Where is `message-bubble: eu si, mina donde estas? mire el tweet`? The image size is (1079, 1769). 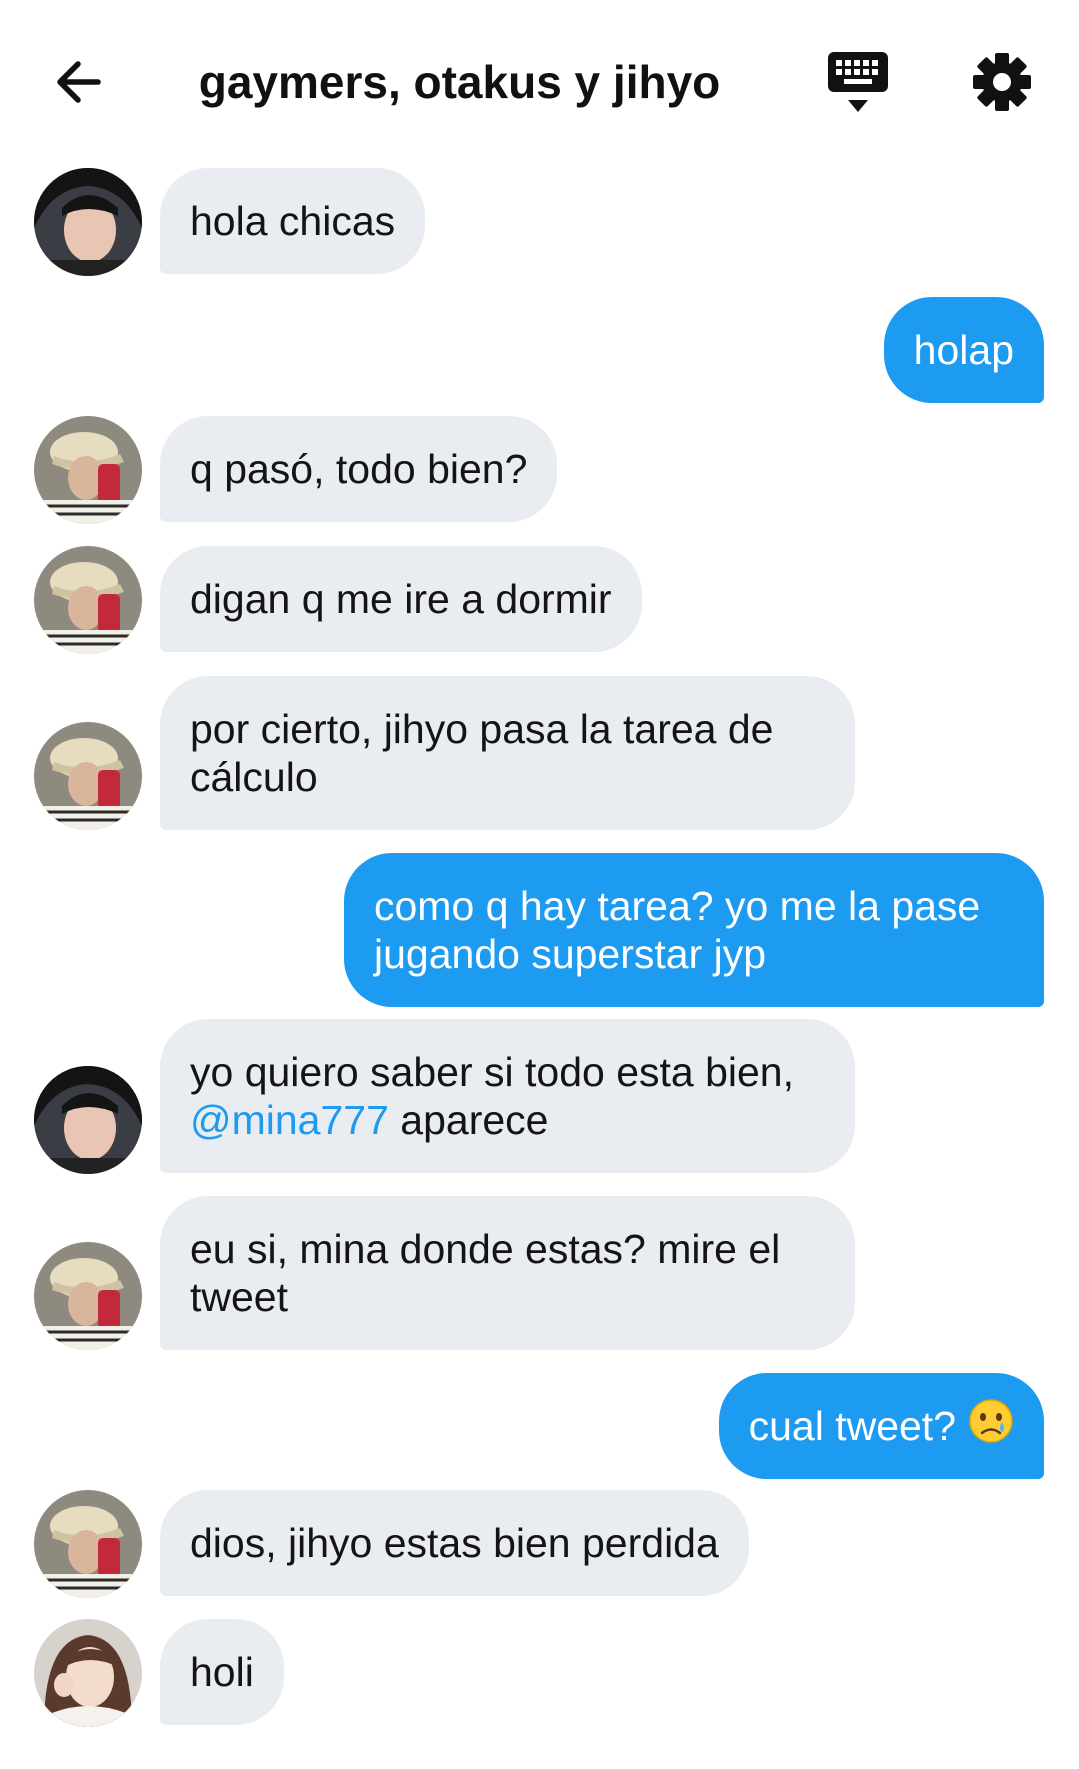
message-bubble: eu si, mina donde estas? mire el tweet is located at coordinates (507, 1273).